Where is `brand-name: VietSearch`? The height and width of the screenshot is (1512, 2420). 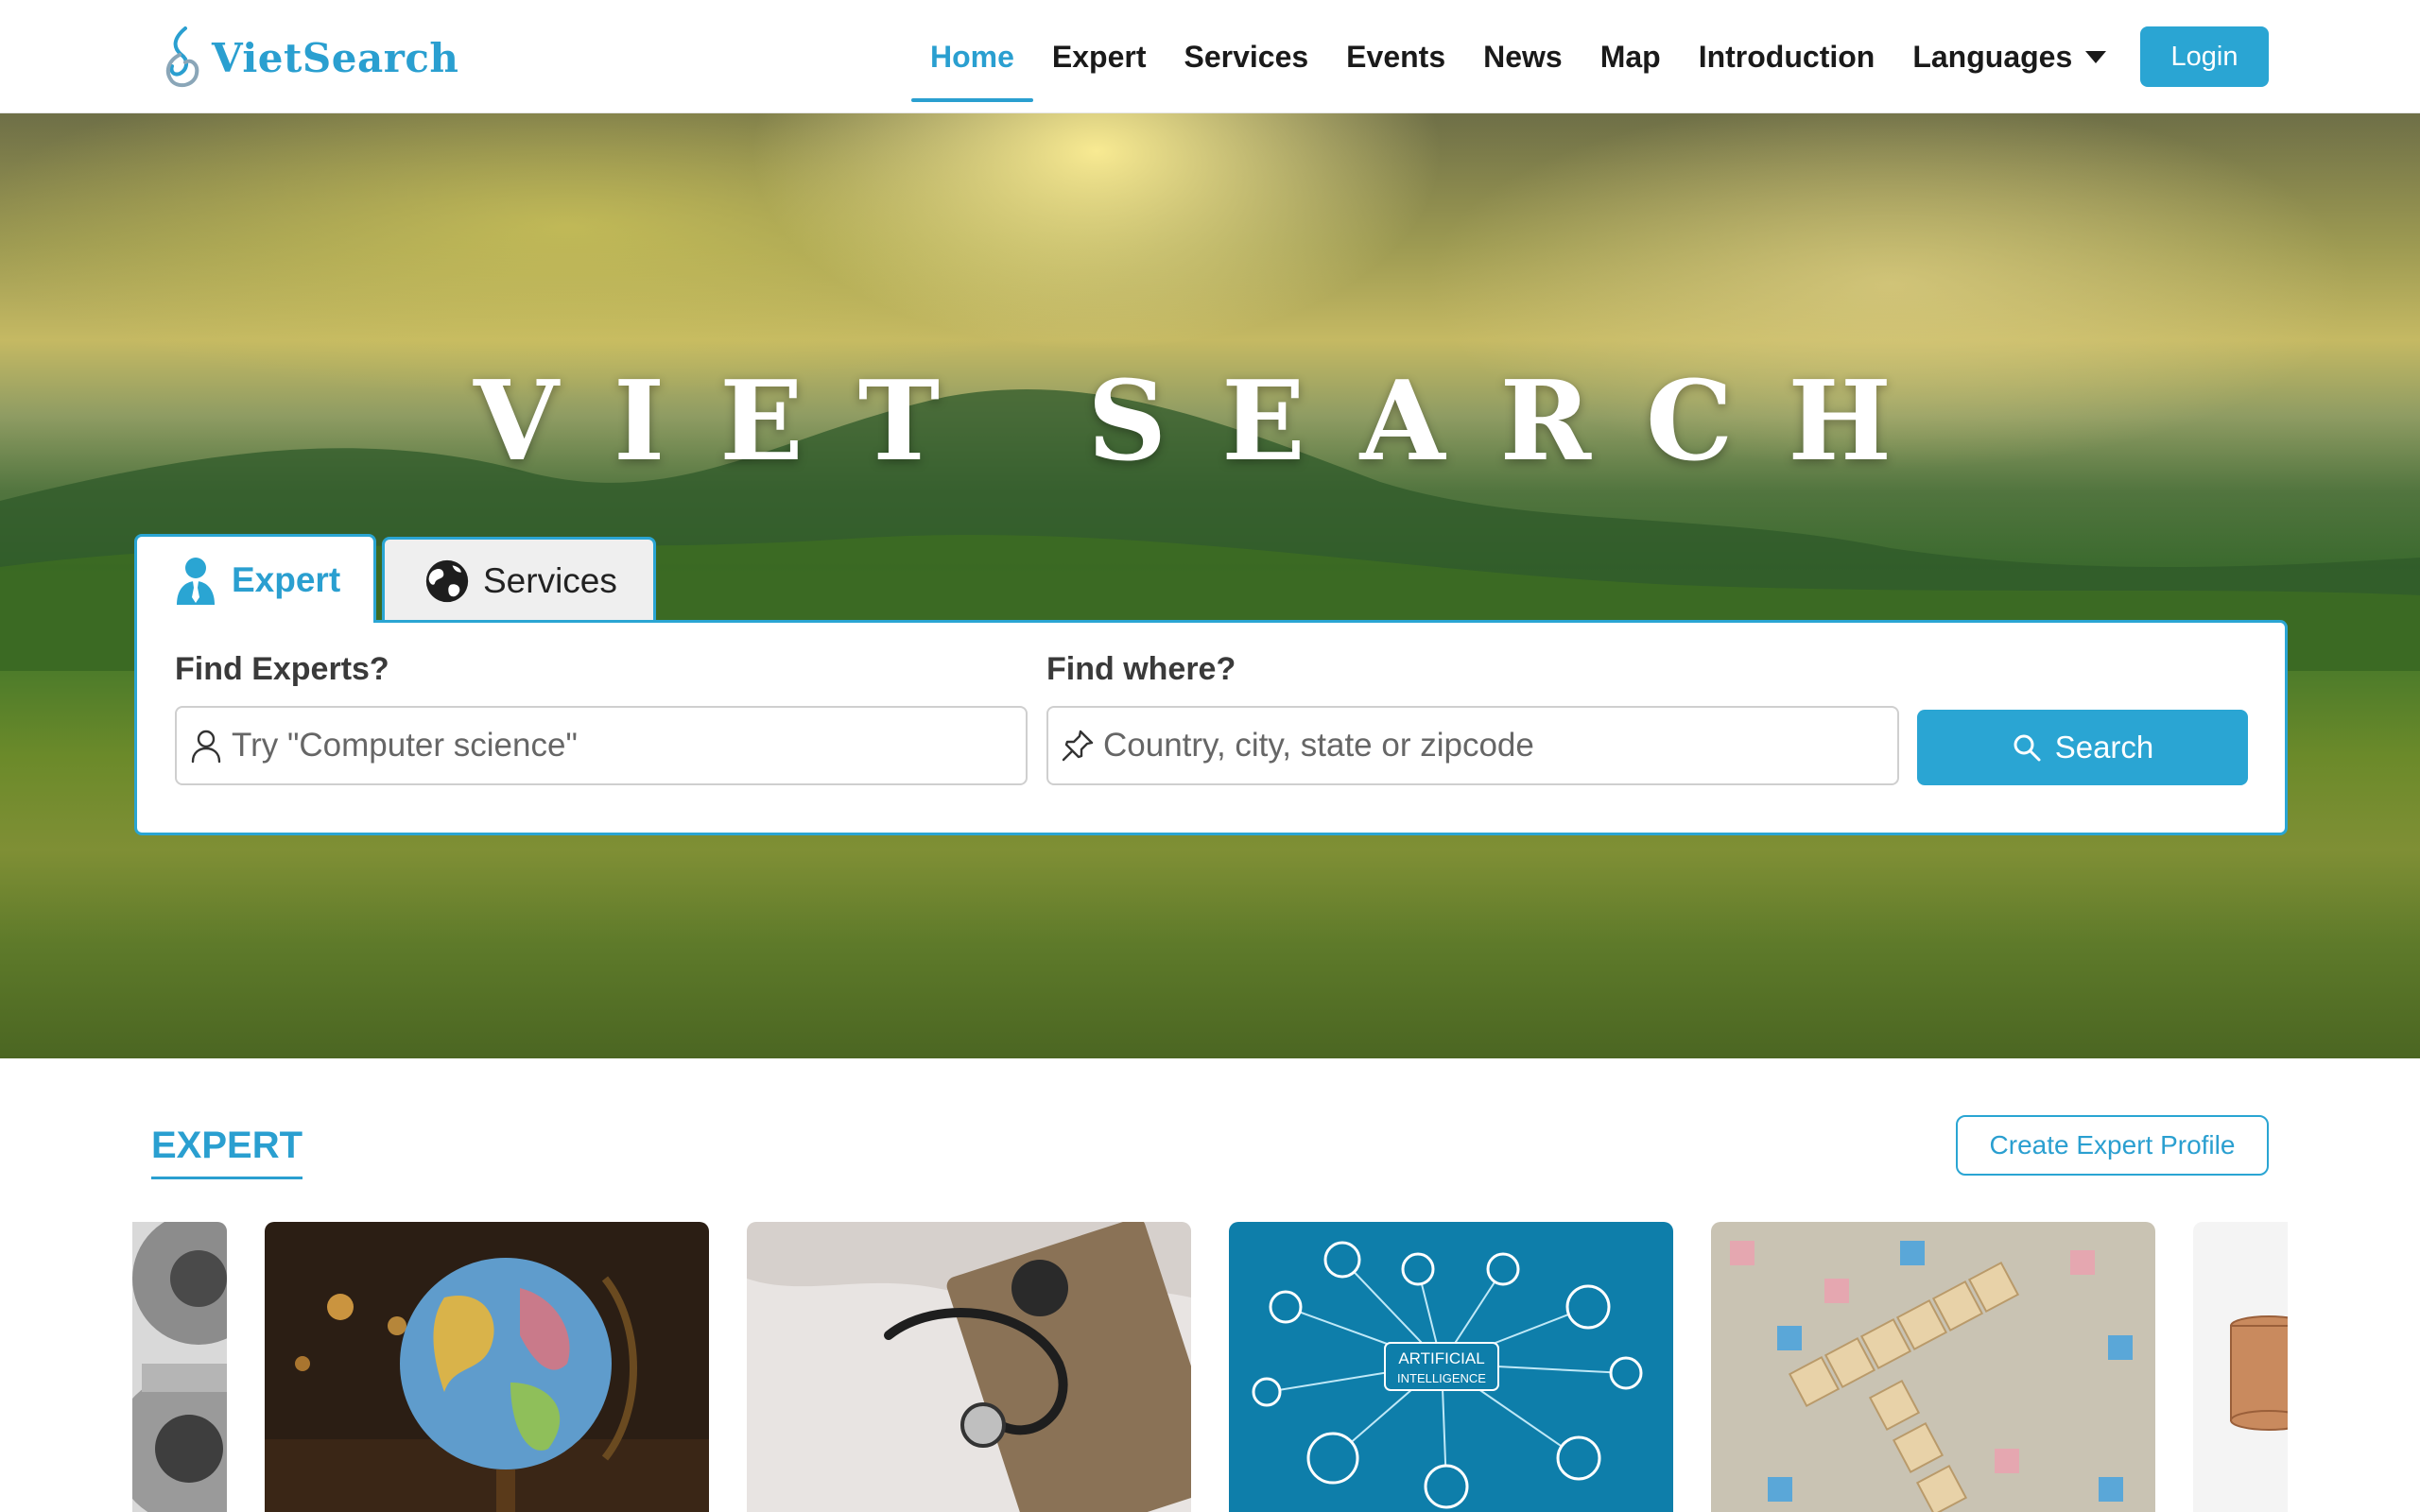 brand-name: VietSearch is located at coordinates (335, 57).